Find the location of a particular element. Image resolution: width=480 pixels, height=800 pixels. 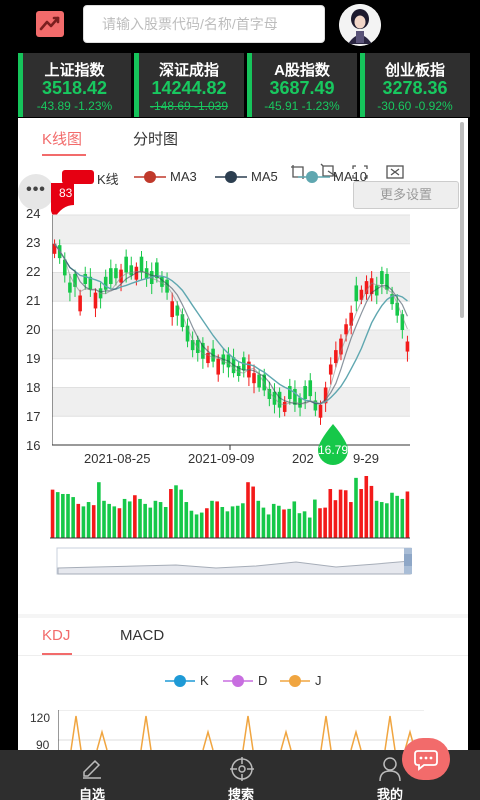

chat-floating-button is located at coordinates (426, 759).